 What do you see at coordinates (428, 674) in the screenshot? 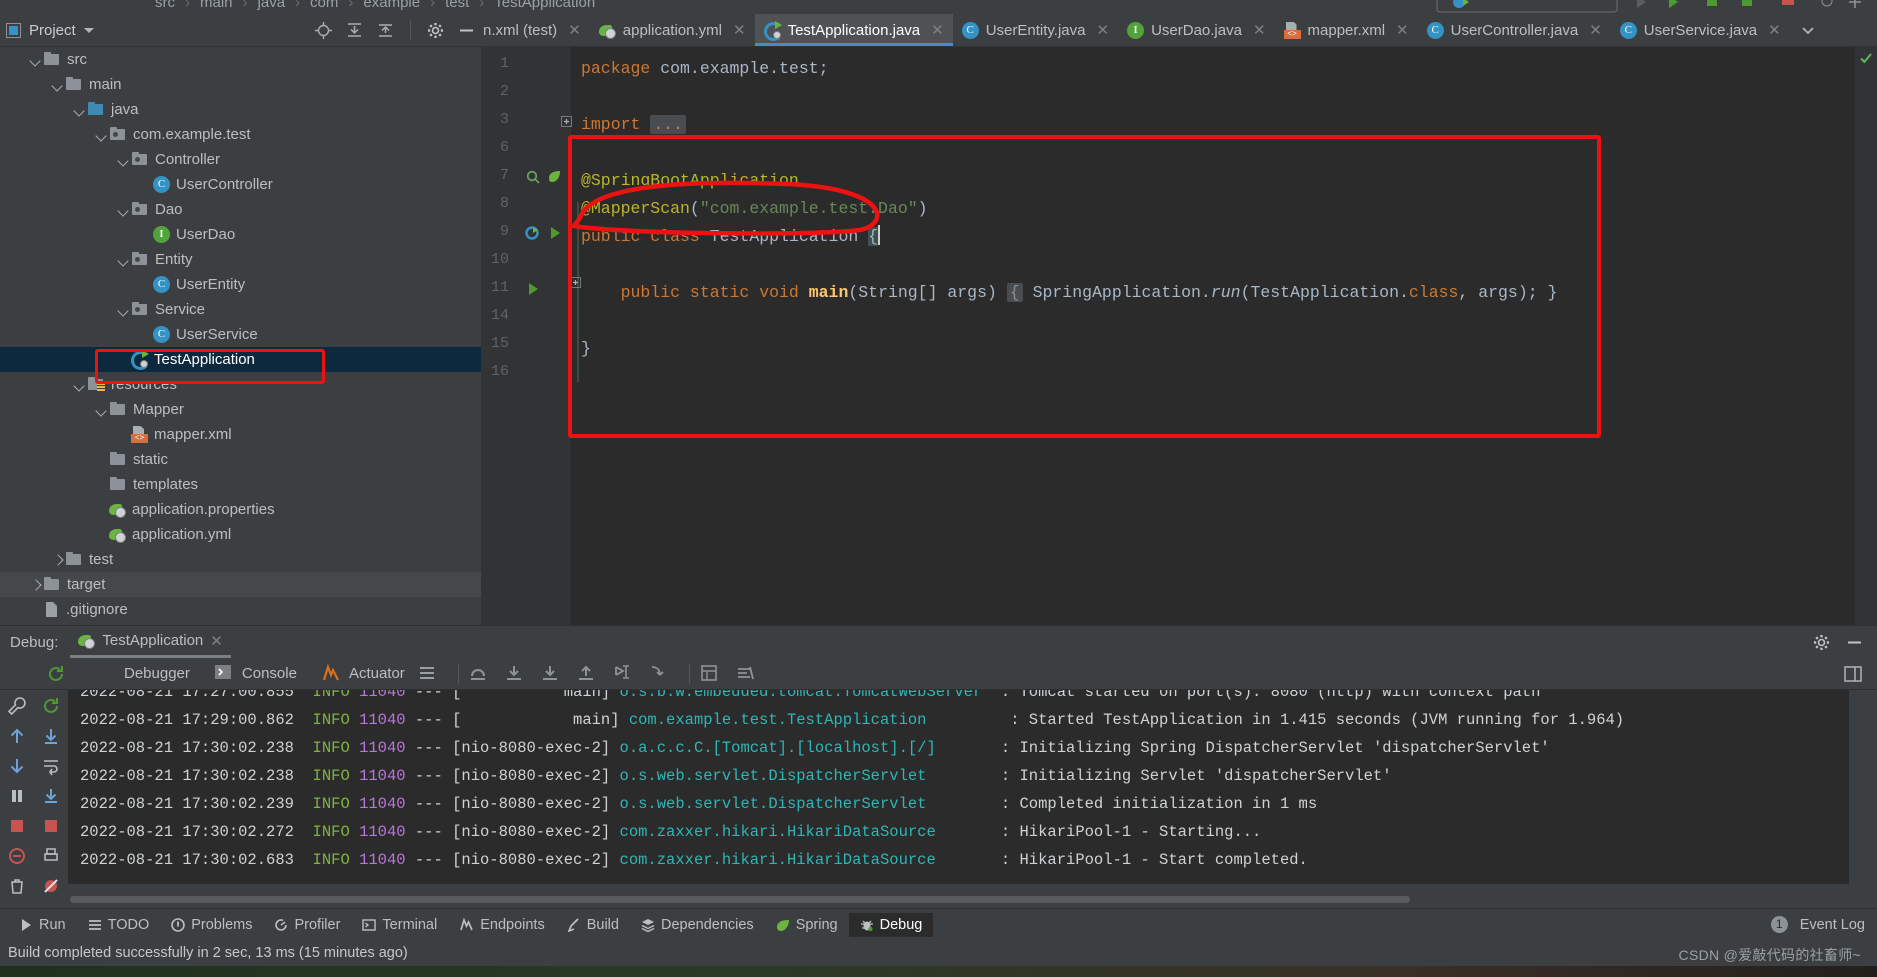
I see `layout-icon` at bounding box center [428, 674].